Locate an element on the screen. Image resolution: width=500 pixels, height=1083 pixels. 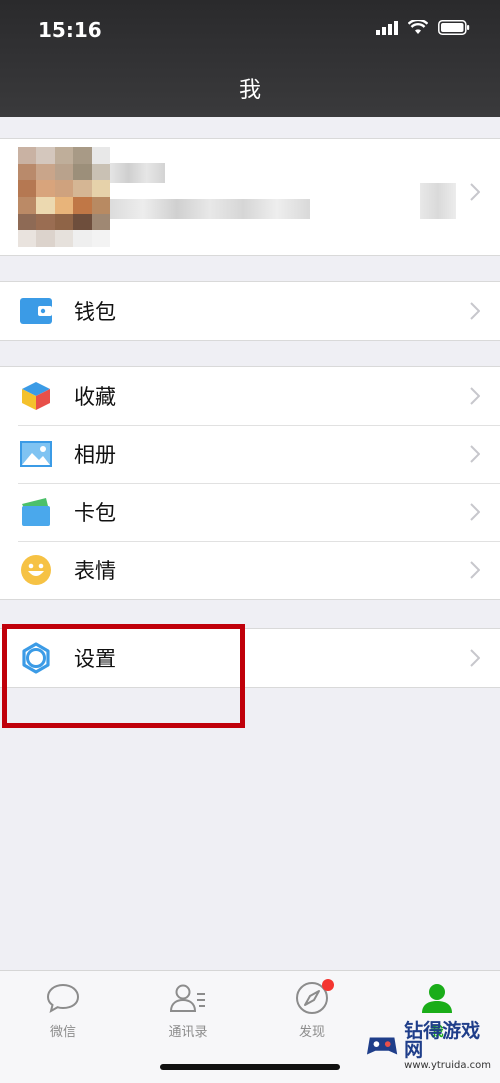
discover-badge is located at coordinates (328, 985).